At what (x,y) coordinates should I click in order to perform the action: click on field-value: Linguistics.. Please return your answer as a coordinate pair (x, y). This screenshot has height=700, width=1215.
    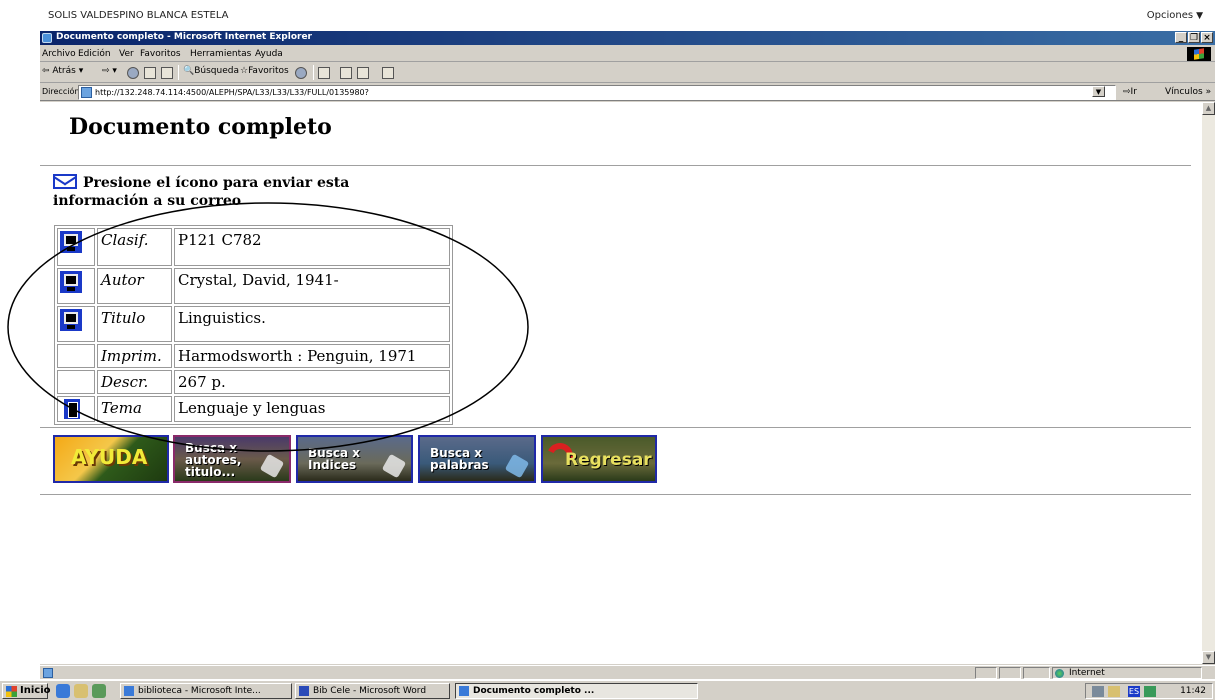
    Looking at the image, I should click on (312, 324).